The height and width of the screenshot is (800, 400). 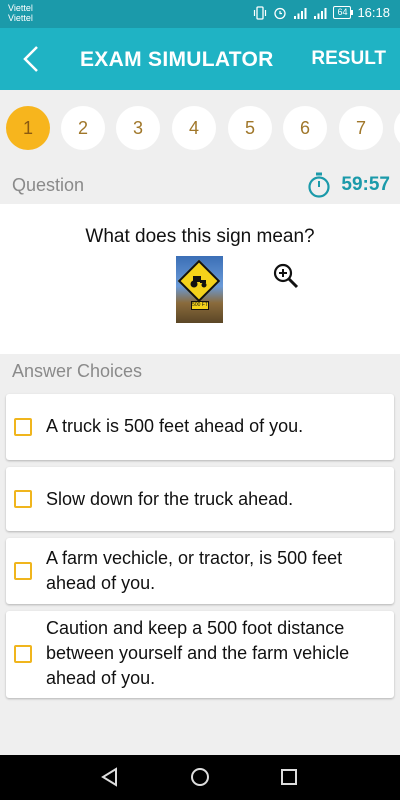 What do you see at coordinates (286, 276) in the screenshot?
I see `zoom-in-icon` at bounding box center [286, 276].